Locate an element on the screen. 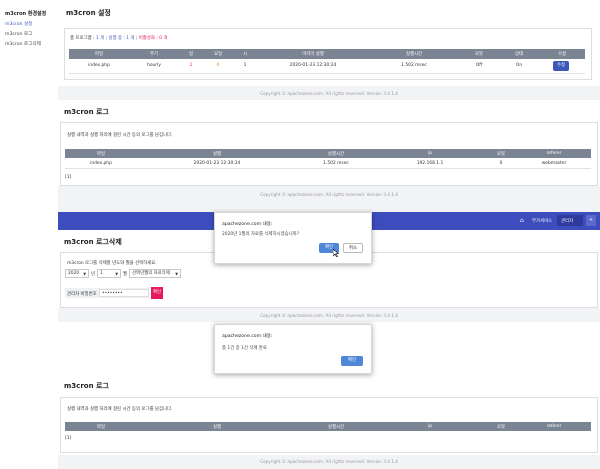 This screenshot has width=600, height=469. program-summary: 총 프로그램 : 1 개 | 실행 중 : 1 개 | 비활성화 : 0 개 is located at coordinates (119, 38).